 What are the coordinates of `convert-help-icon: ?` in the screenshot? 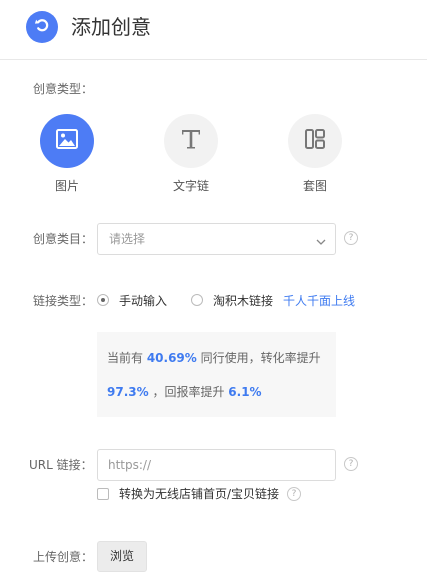 It's located at (294, 494).